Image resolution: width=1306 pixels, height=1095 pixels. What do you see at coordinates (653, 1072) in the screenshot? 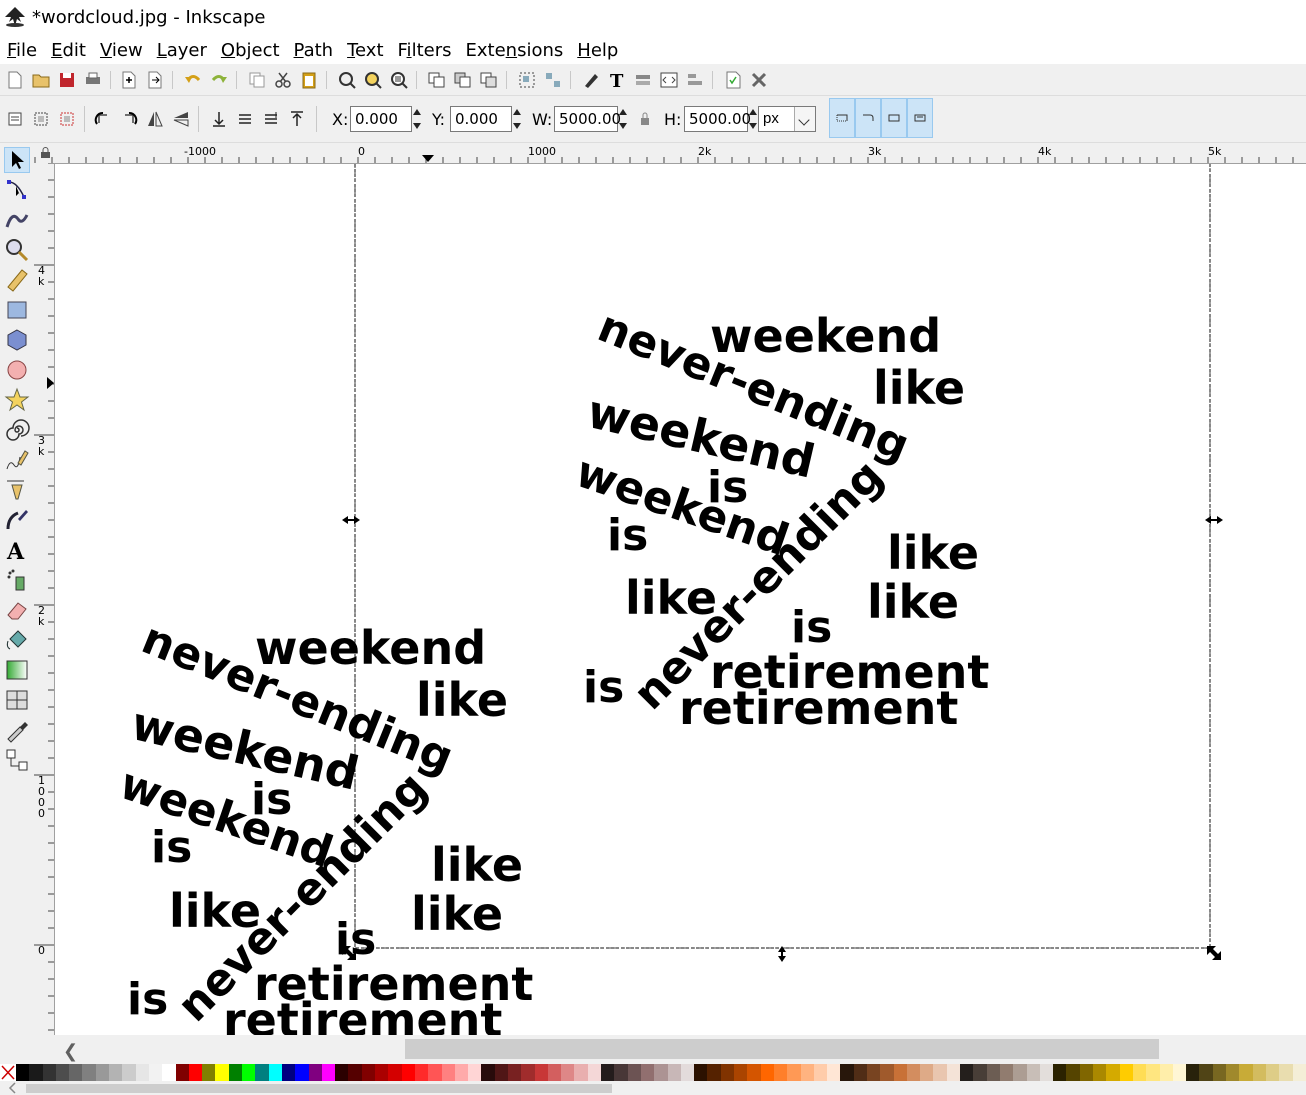
I see `color-palette` at bounding box center [653, 1072].